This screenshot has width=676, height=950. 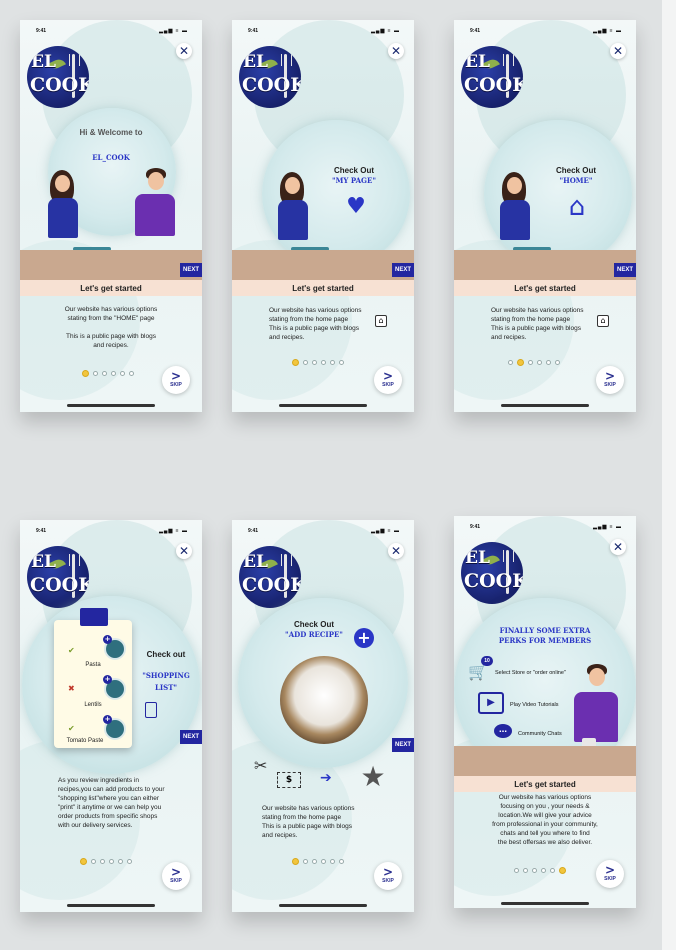 I want to click on cart-count-badge: 10, so click(x=487, y=661).